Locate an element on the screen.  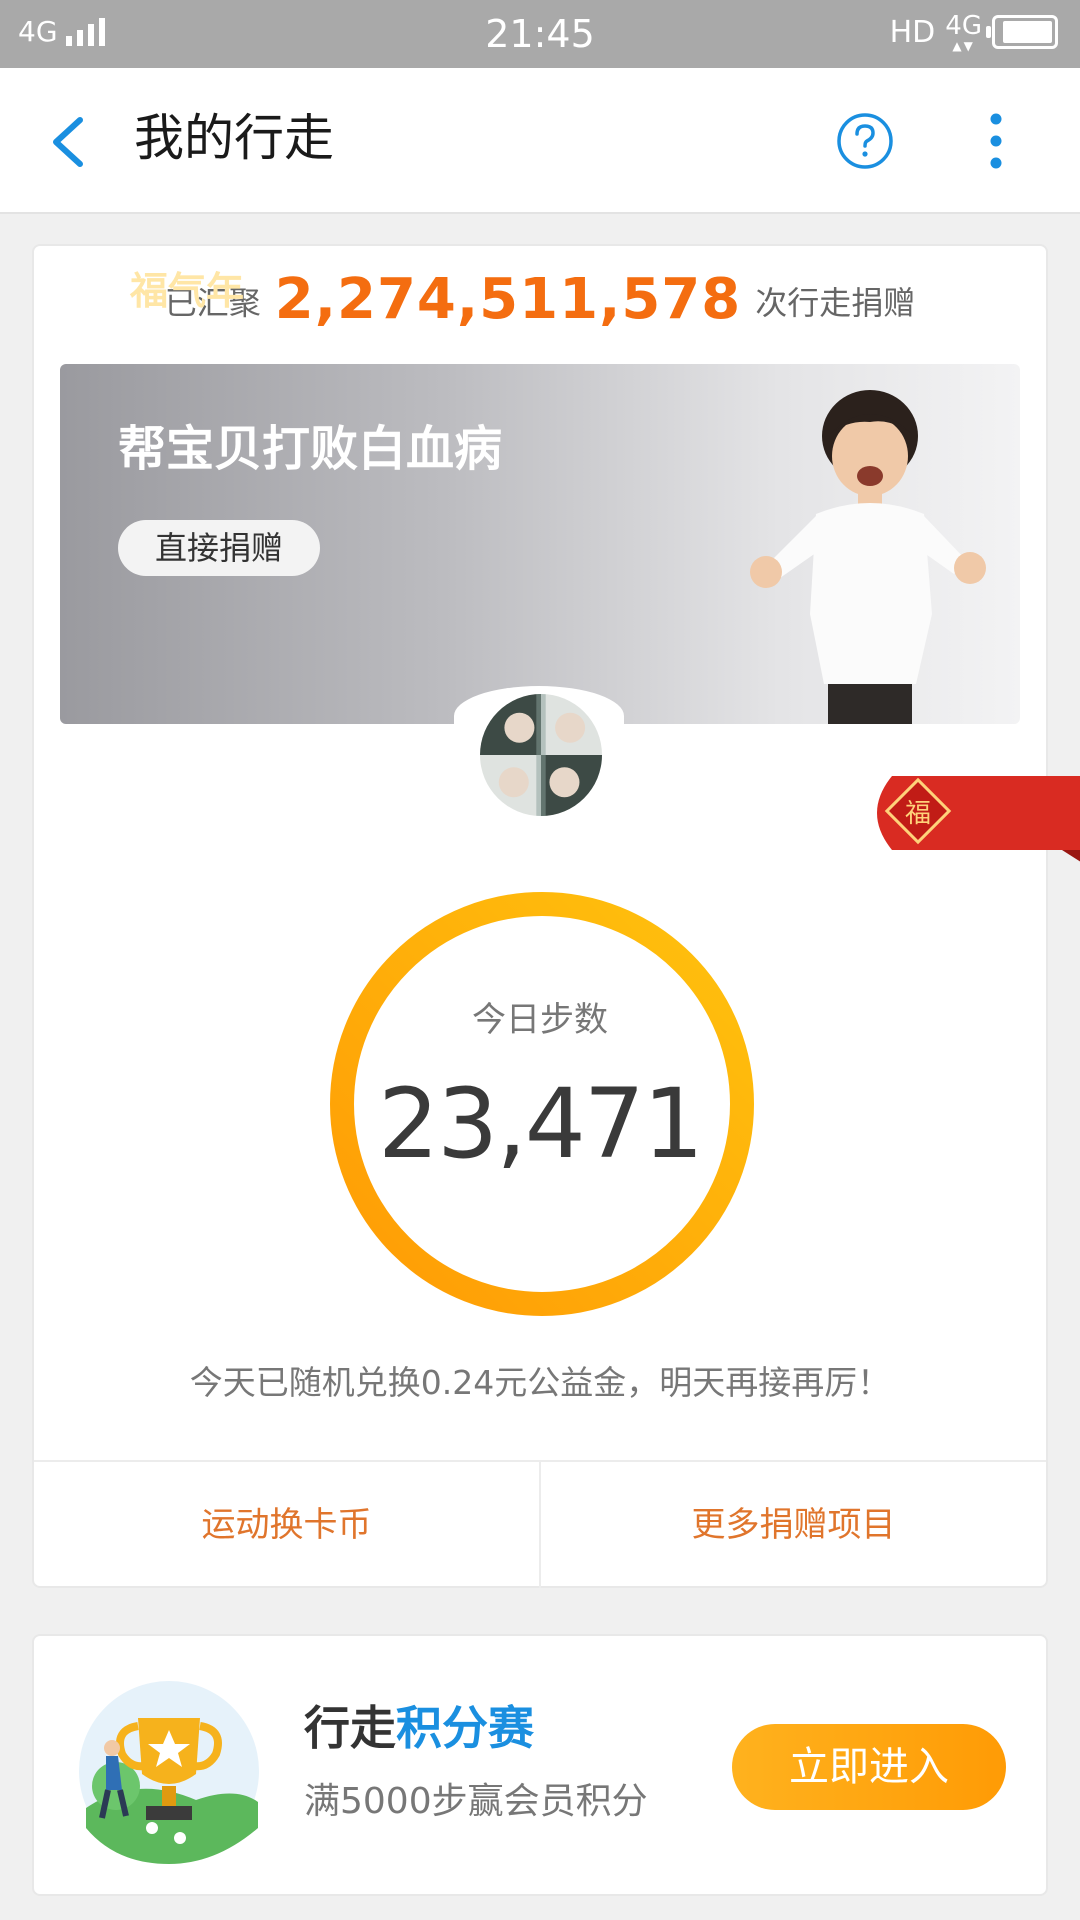
action-bar: 运动换卡币 更多捐赠项目 is located at coordinates (540, 1524).